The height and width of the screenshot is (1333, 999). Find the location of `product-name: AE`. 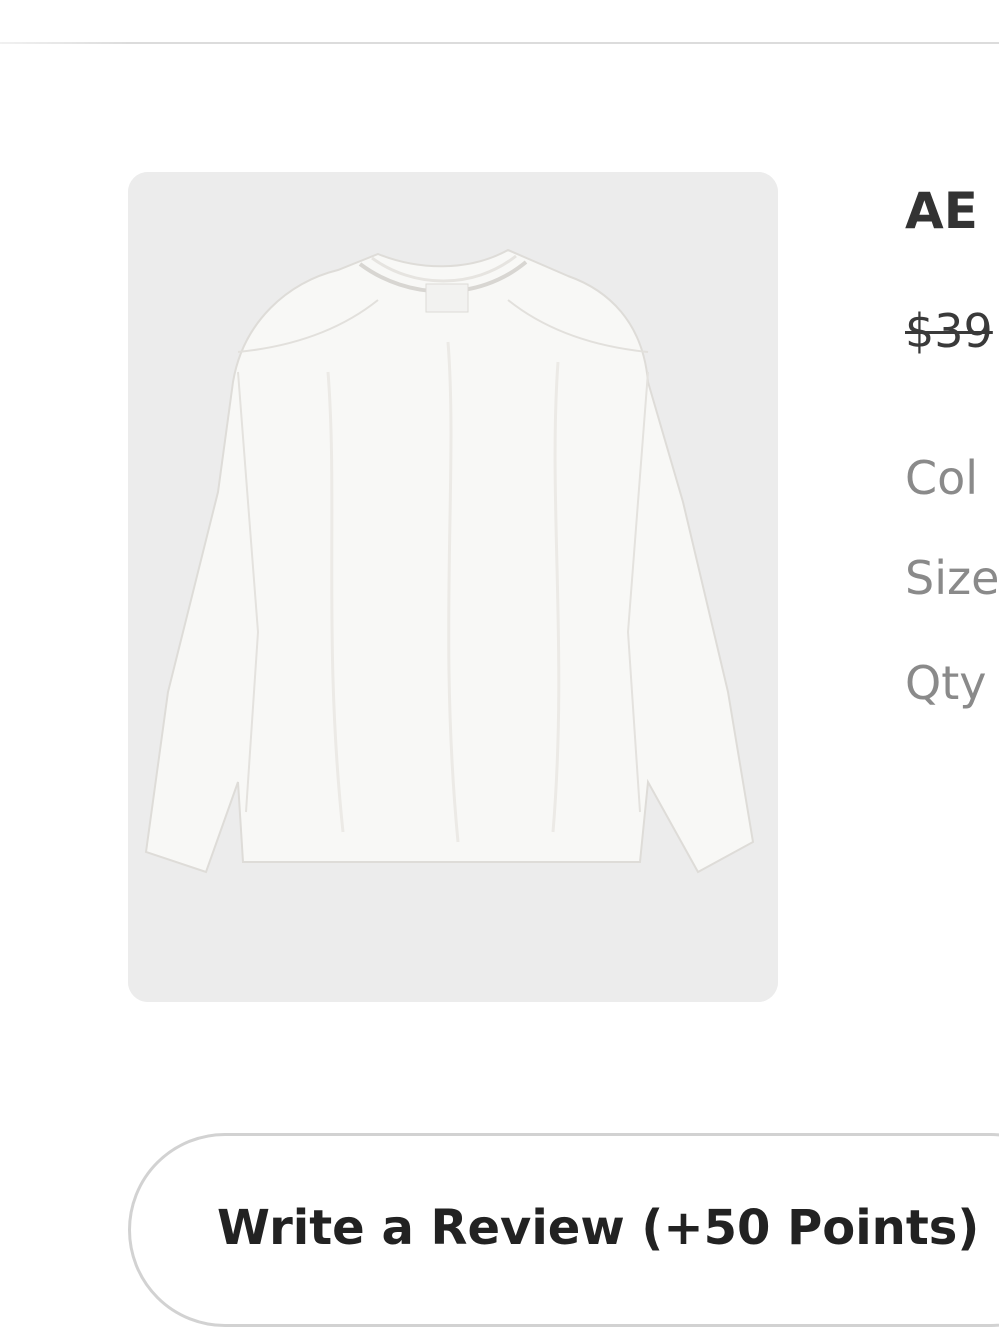

product-name: AE is located at coordinates (941, 211).